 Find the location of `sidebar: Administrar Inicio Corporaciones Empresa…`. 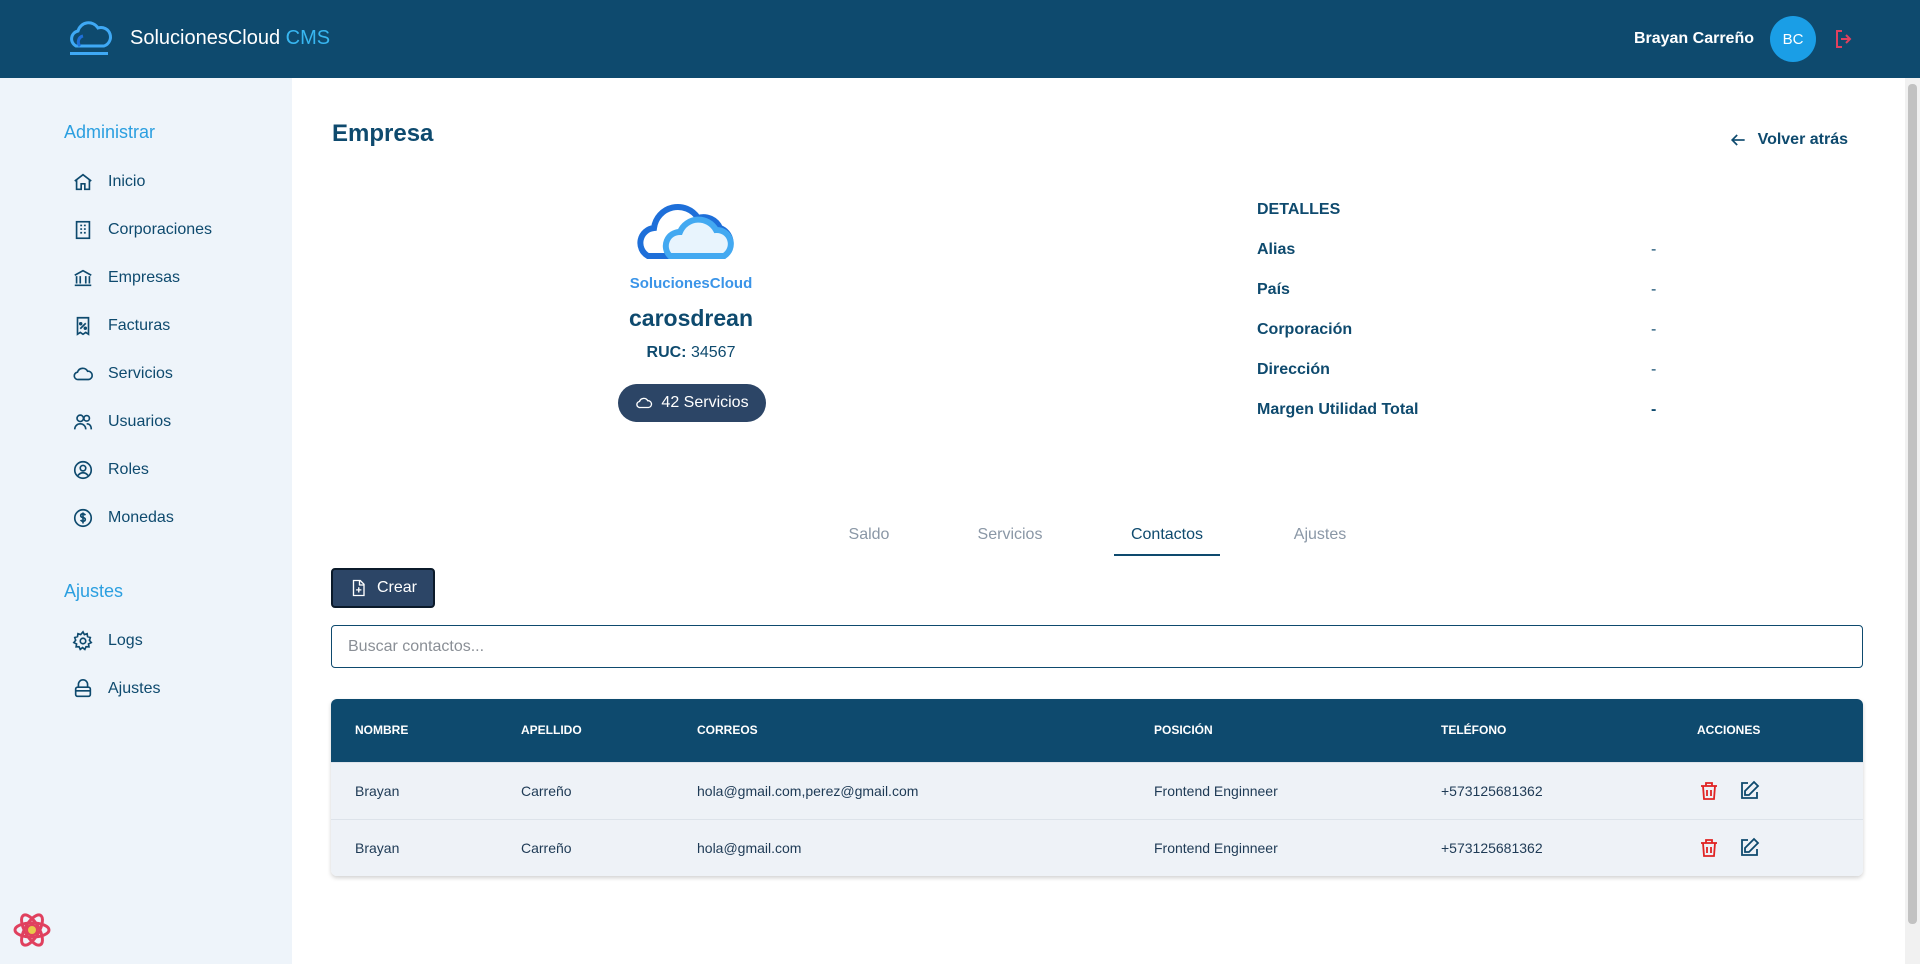

sidebar: Administrar Inicio Corporaciones Empresa… is located at coordinates (146, 521).